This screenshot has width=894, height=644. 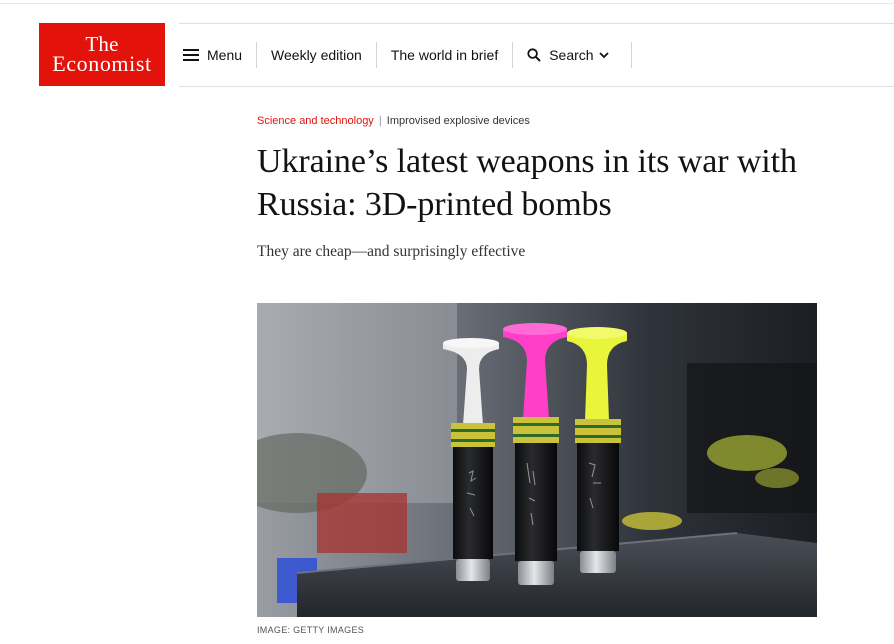 I want to click on world-in-brief-link: The world in brief, so click(x=444, y=55).